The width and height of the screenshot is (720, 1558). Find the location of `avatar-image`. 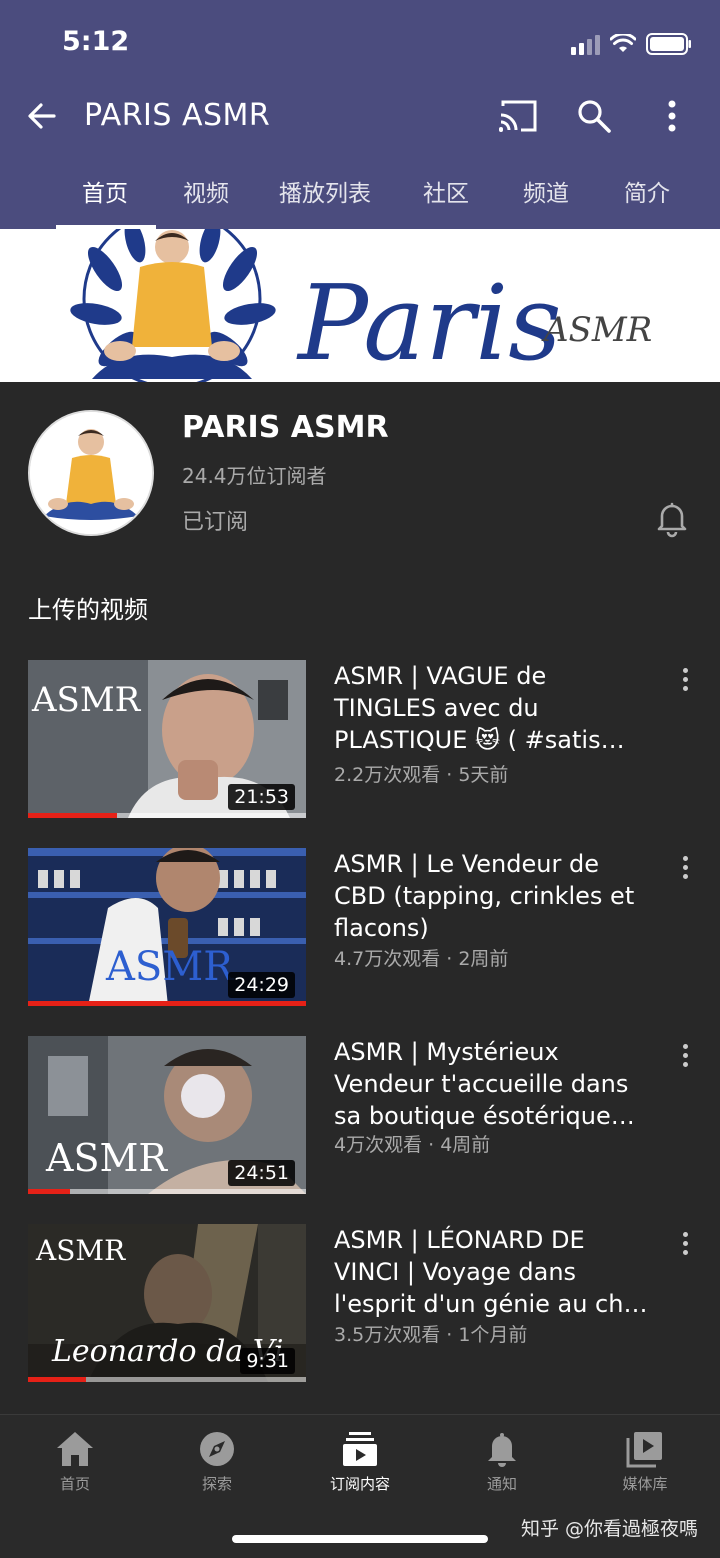

avatar-image is located at coordinates (91, 473).